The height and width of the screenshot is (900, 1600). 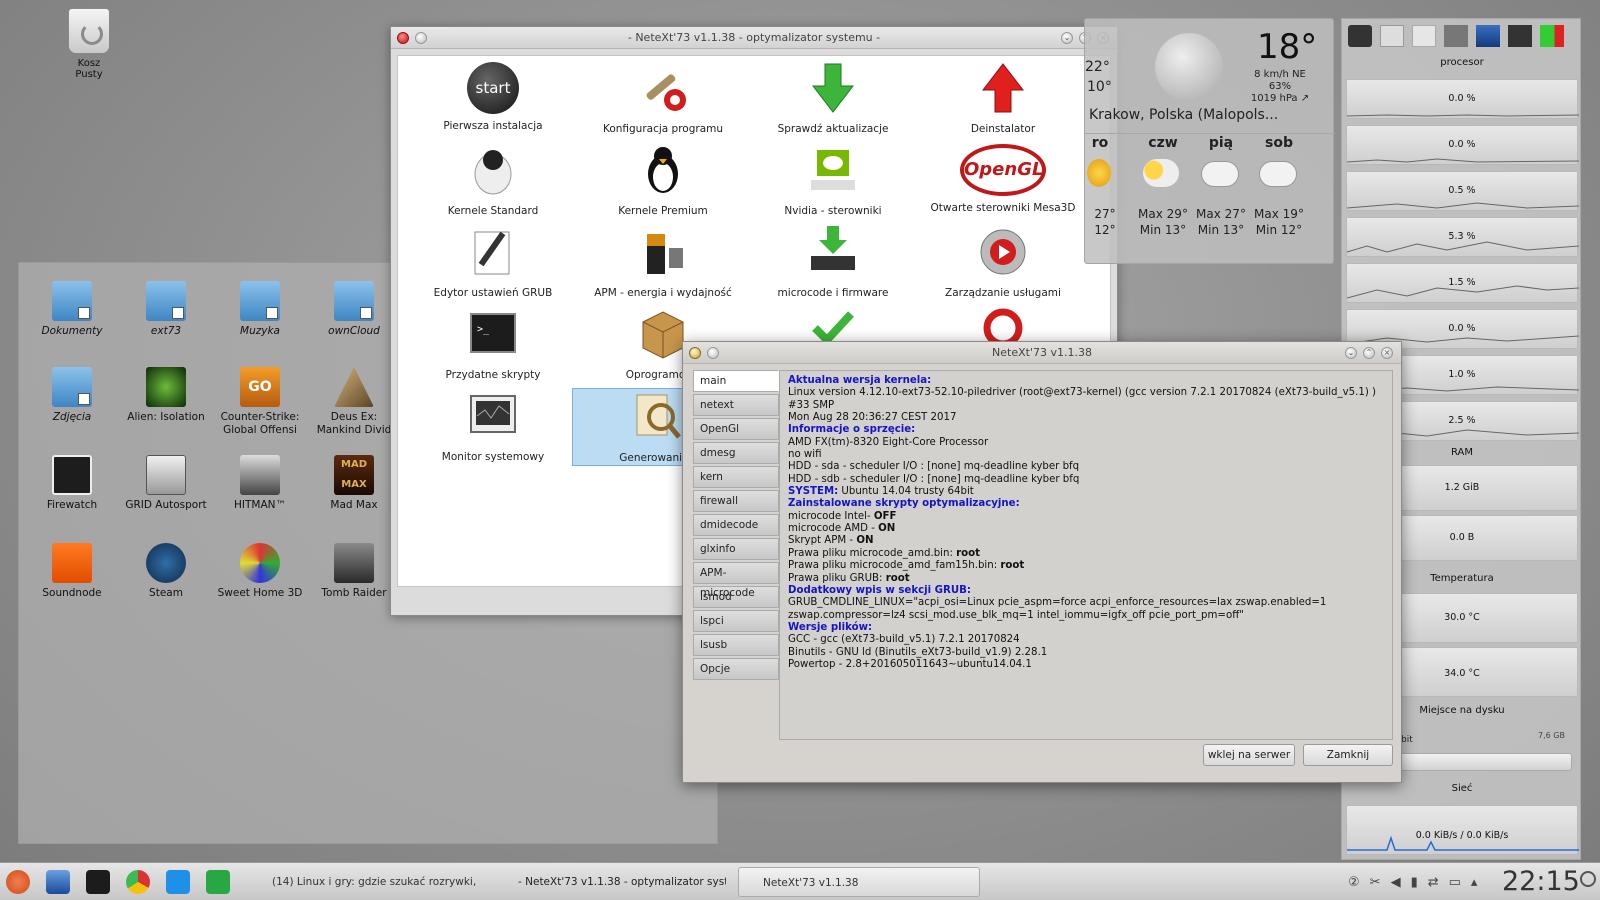 I want to click on item-apm: APM - energia i wydajność, so click(x=663, y=262).